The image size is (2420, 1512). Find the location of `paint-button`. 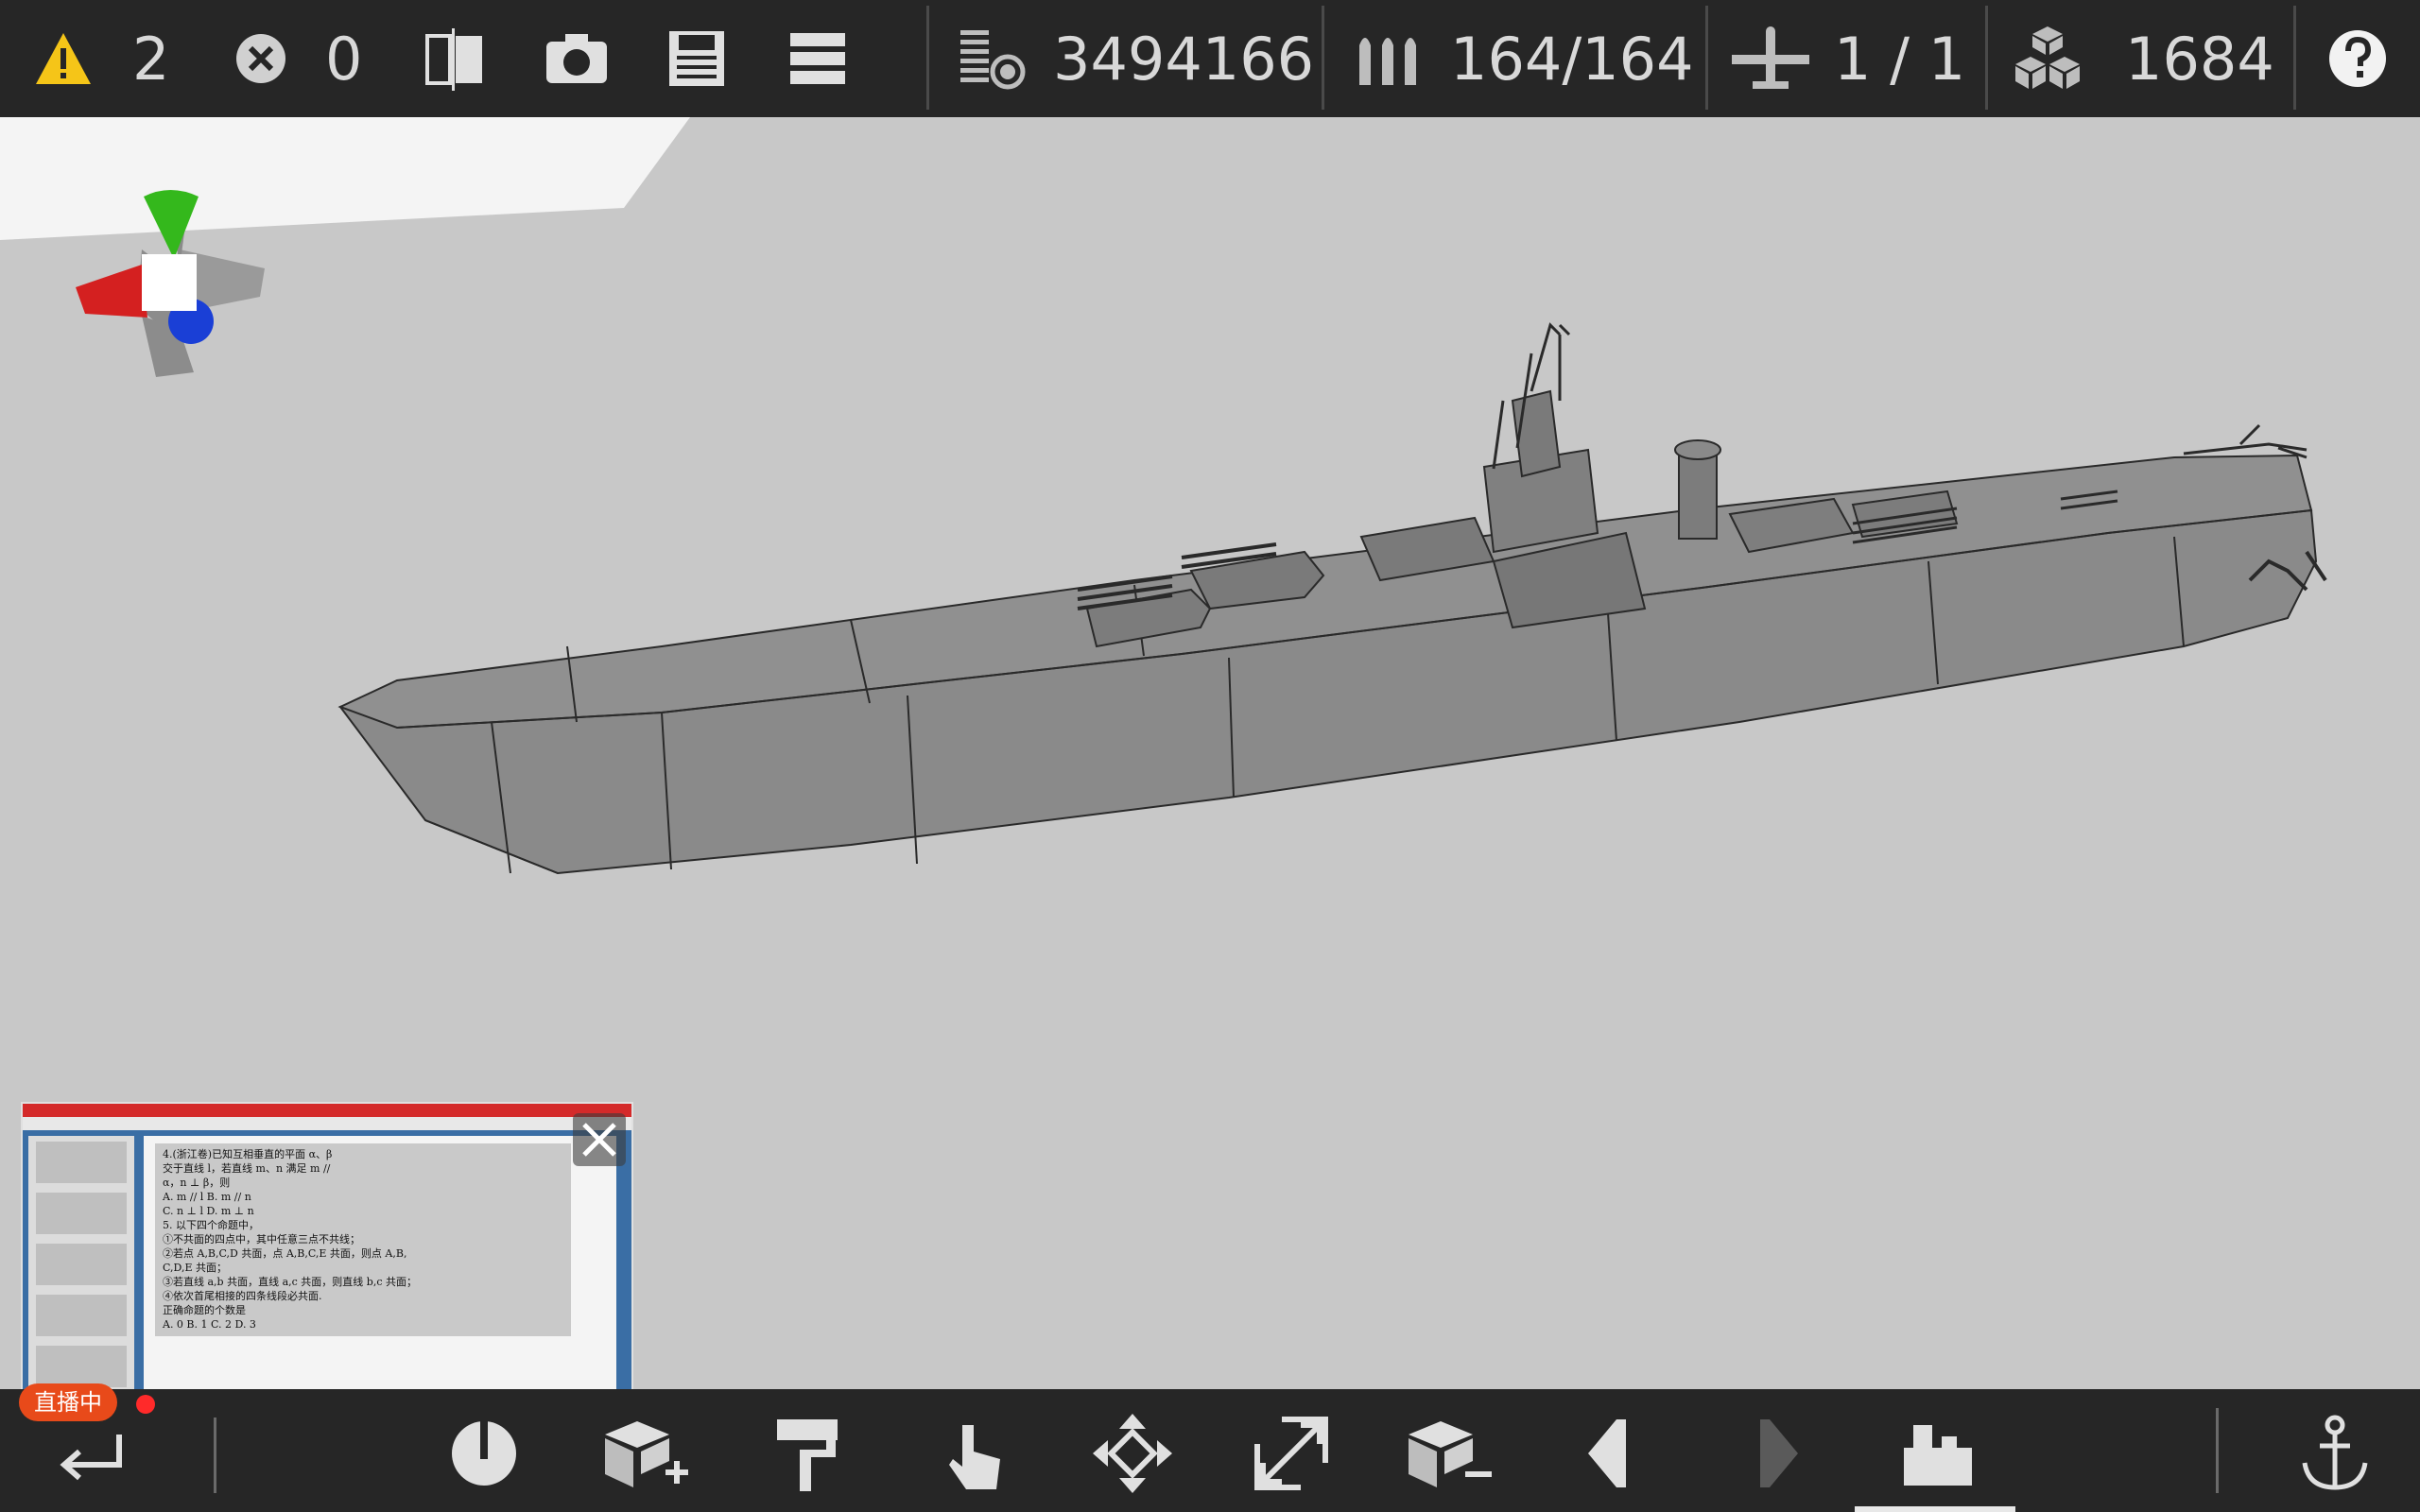

paint-button is located at coordinates (807, 1453).